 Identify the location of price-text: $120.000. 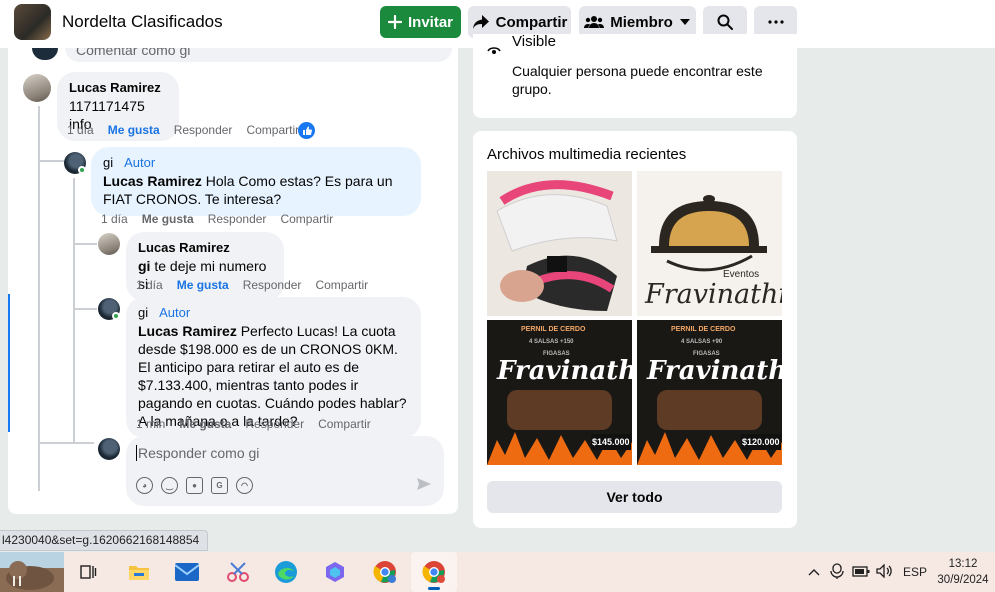
(761, 442).